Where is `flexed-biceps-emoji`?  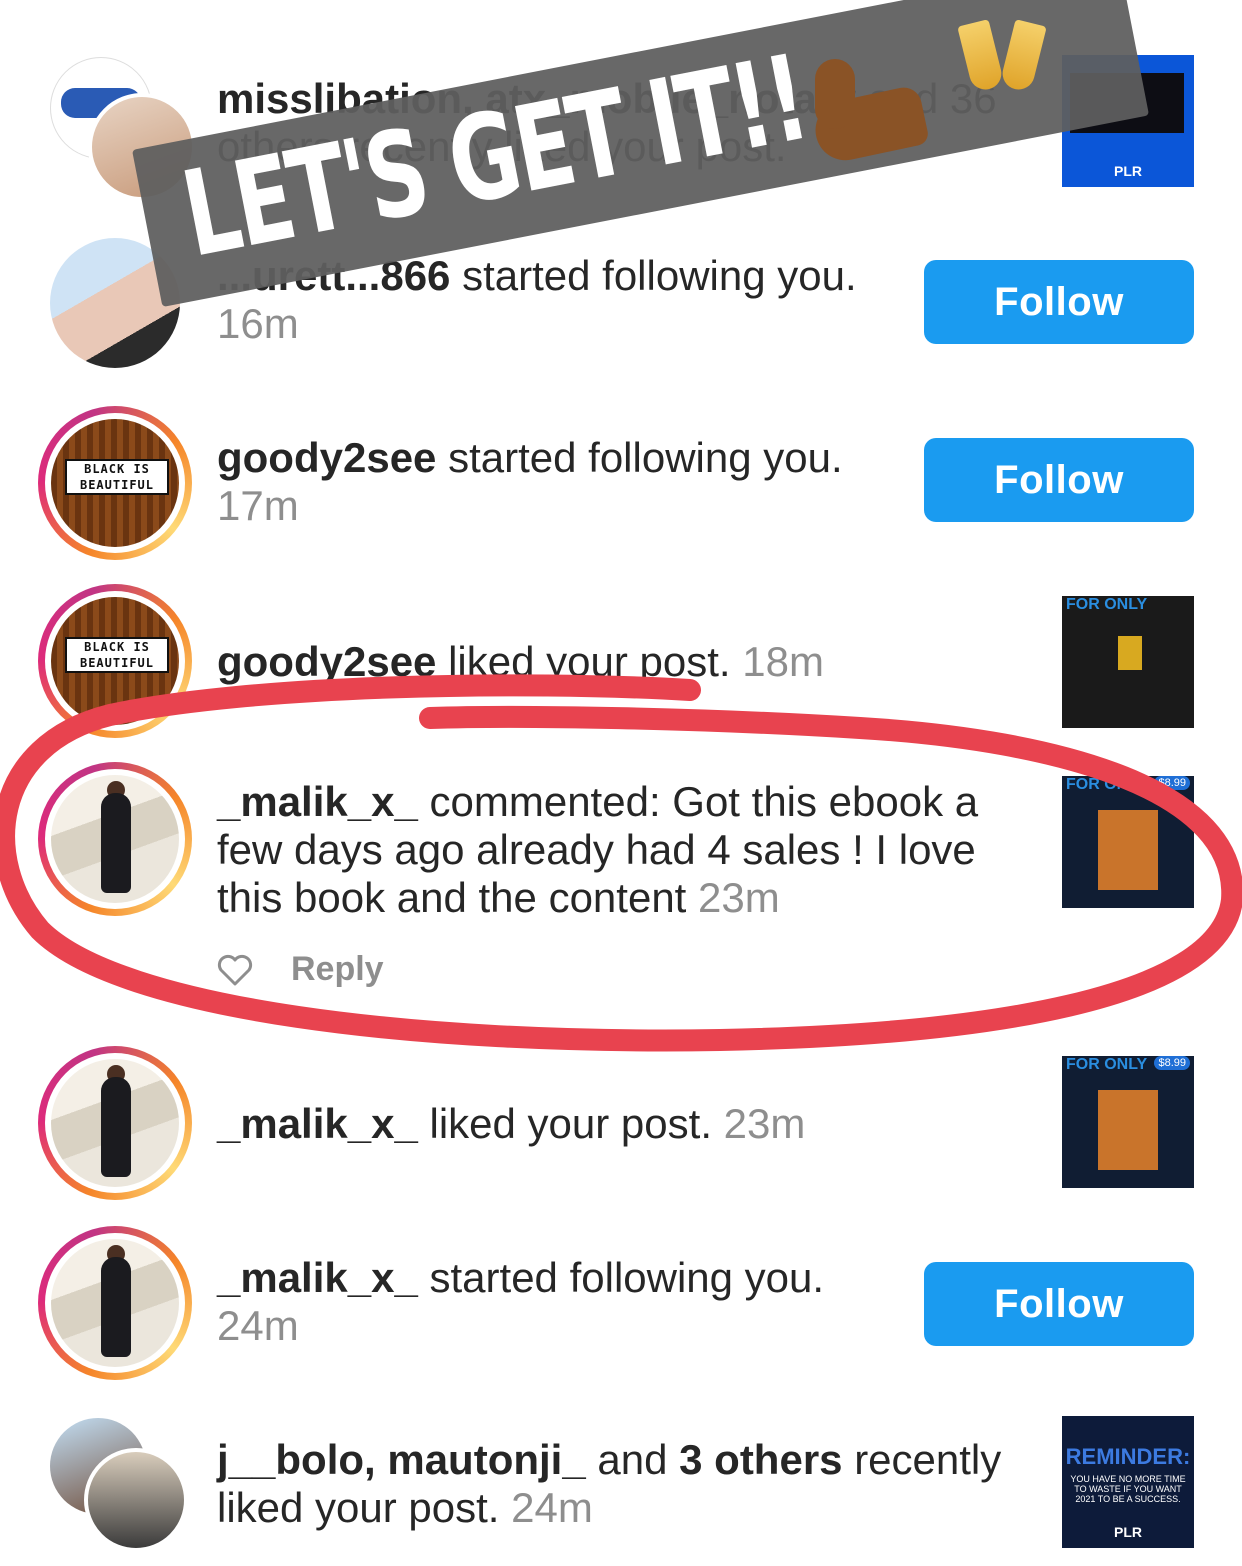
flexed-biceps-emoji is located at coordinates (875, 125).